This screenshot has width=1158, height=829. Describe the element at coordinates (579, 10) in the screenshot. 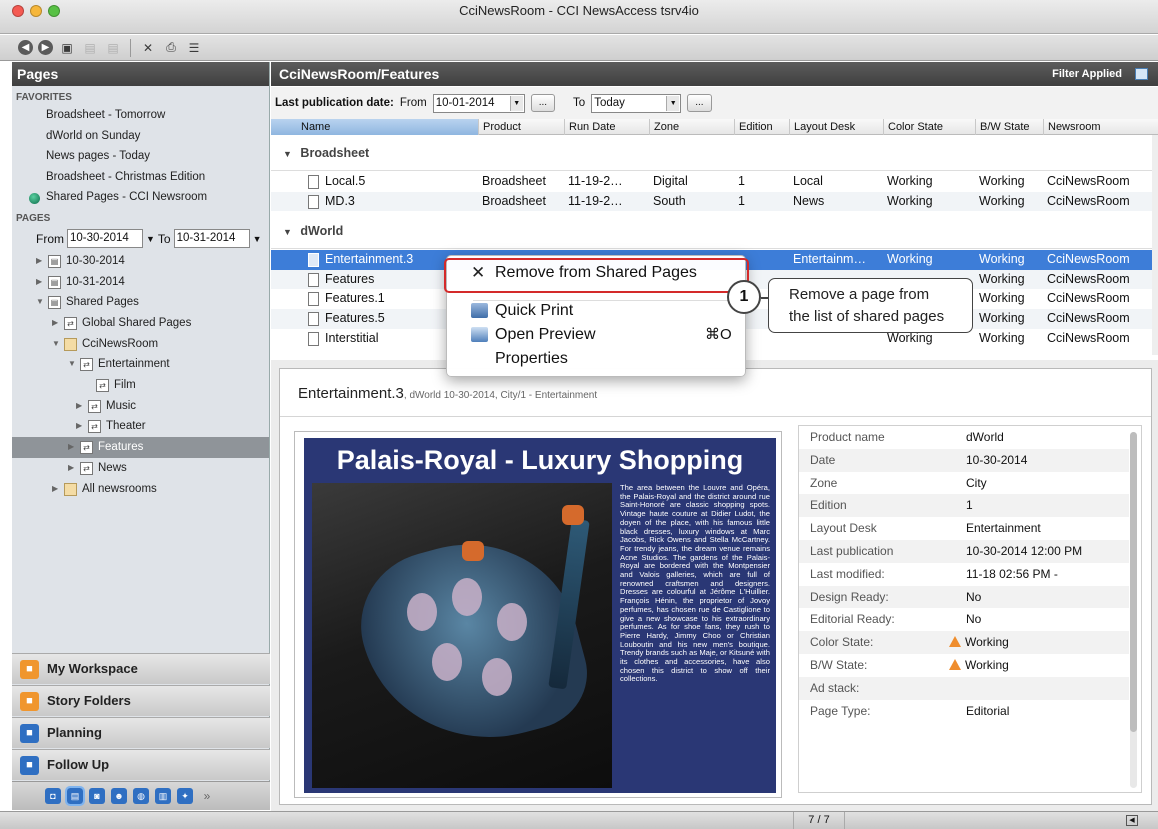

I see `window-title: CciNewsRoom - CCI NewsAccess tsrv4io` at that location.